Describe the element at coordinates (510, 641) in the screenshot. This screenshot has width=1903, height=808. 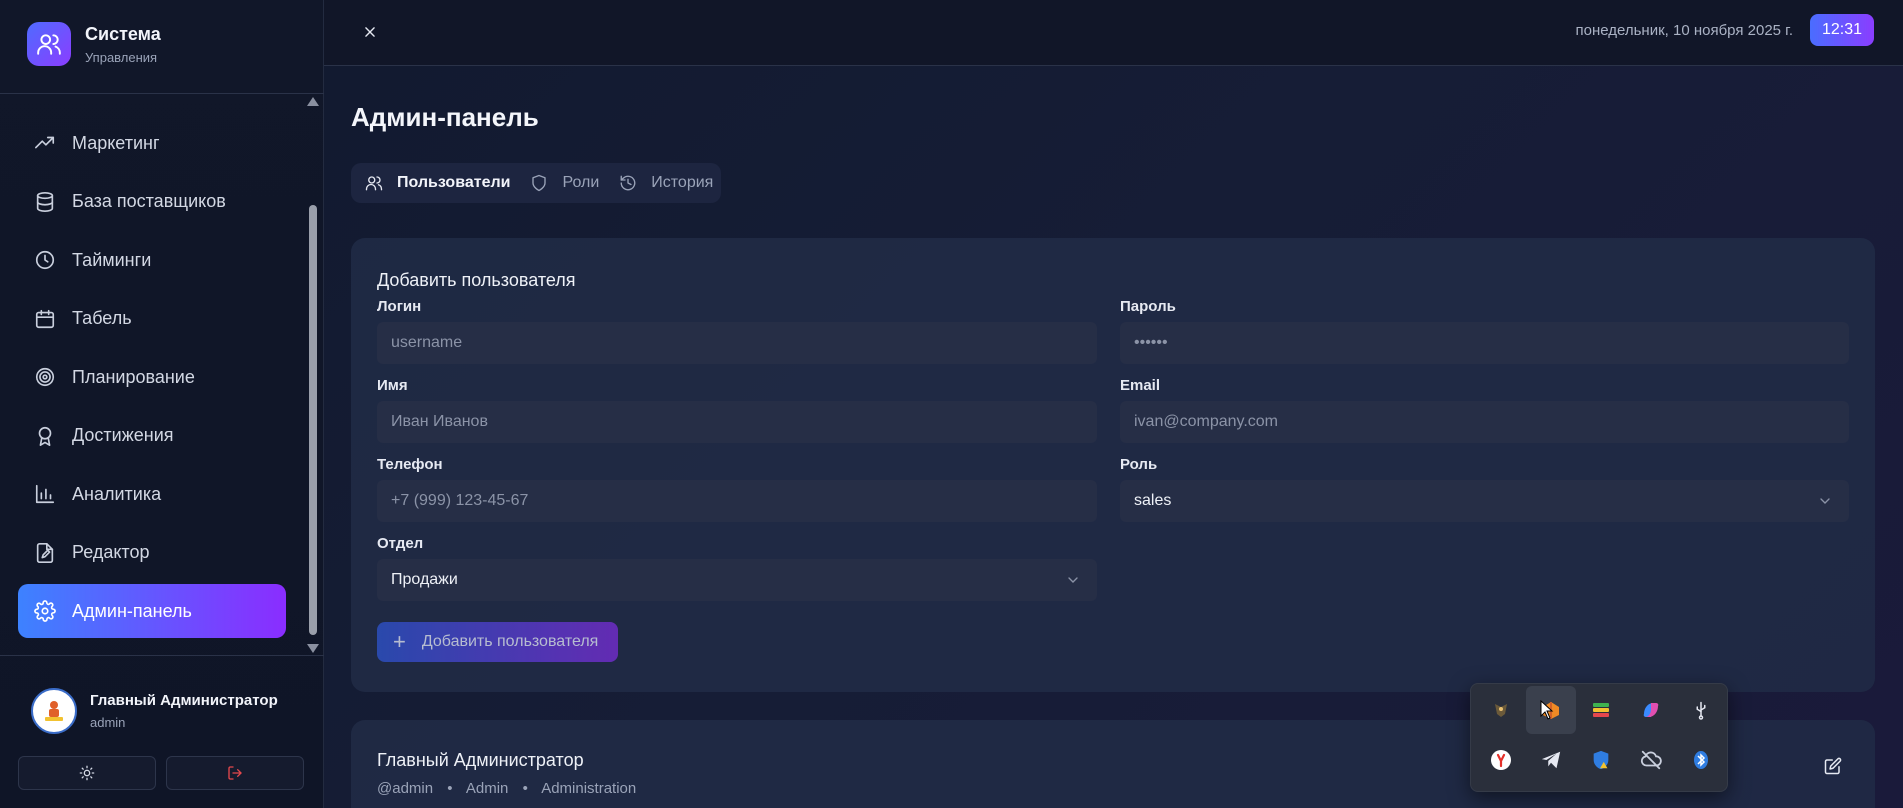
I see `add-user-button-label: Добавить пользователя` at that location.